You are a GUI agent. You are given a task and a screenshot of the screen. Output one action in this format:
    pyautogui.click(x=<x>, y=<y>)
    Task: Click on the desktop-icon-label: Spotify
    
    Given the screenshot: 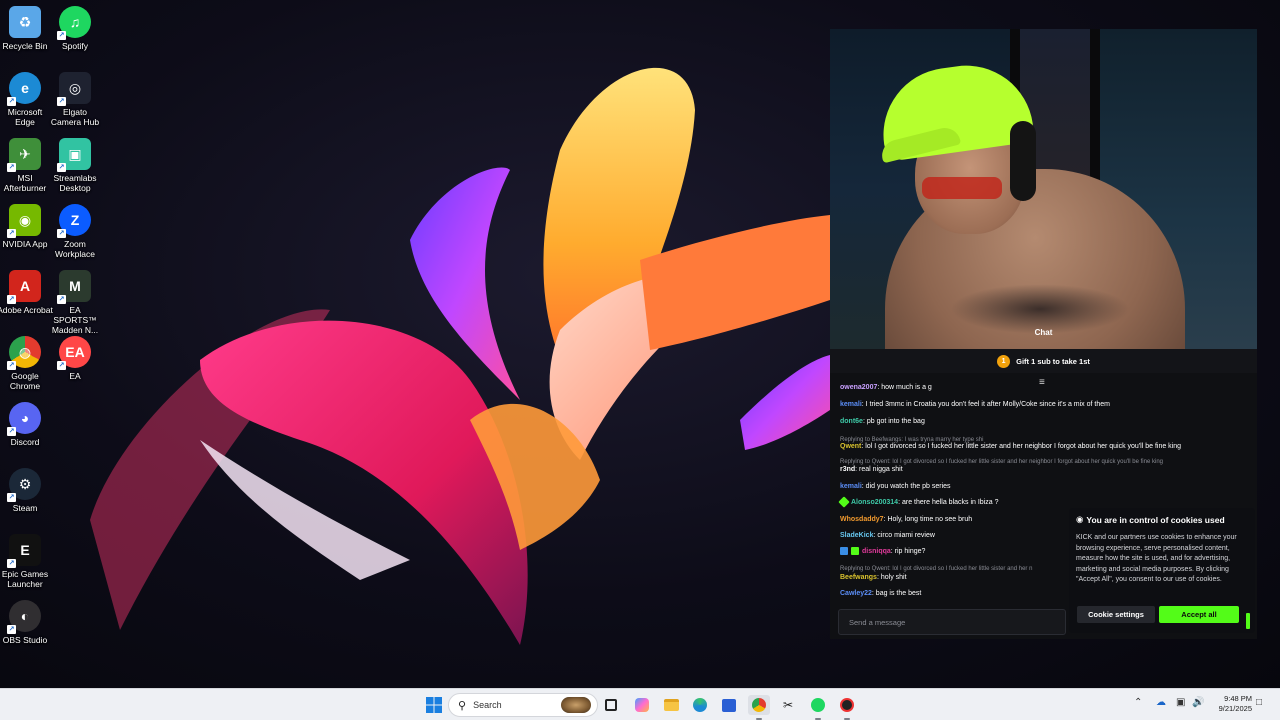 What is the action you would take?
    pyautogui.click(x=75, y=46)
    